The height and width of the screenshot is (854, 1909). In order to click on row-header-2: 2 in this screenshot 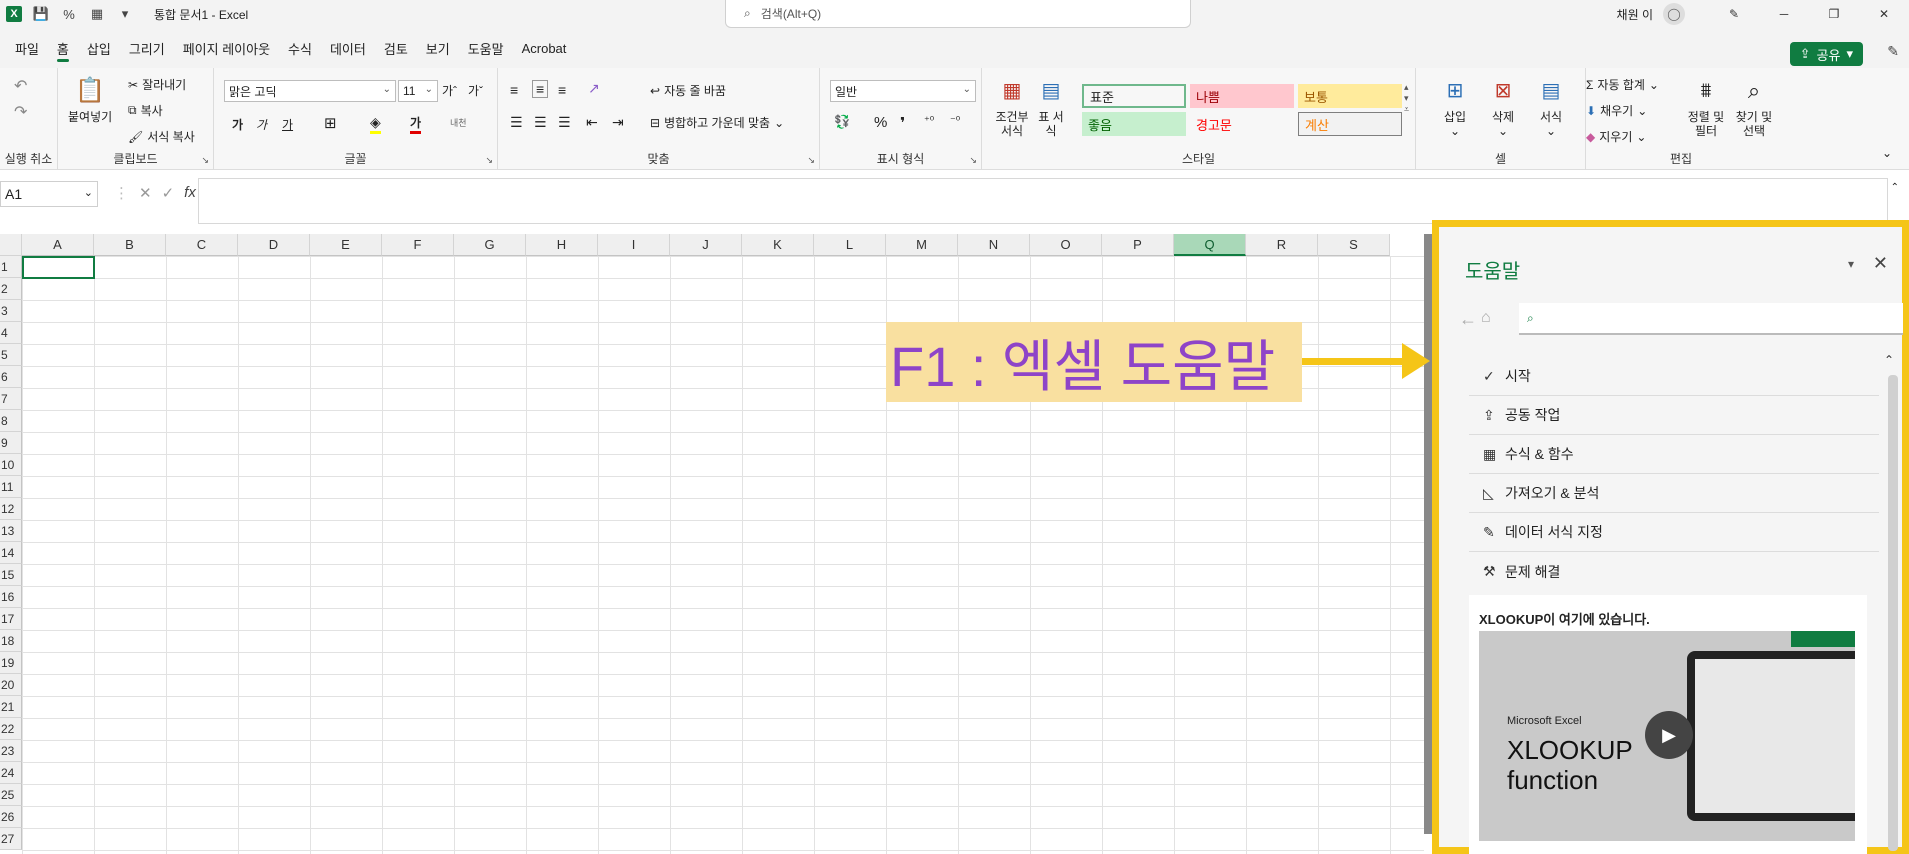, I will do `click(11, 289)`.